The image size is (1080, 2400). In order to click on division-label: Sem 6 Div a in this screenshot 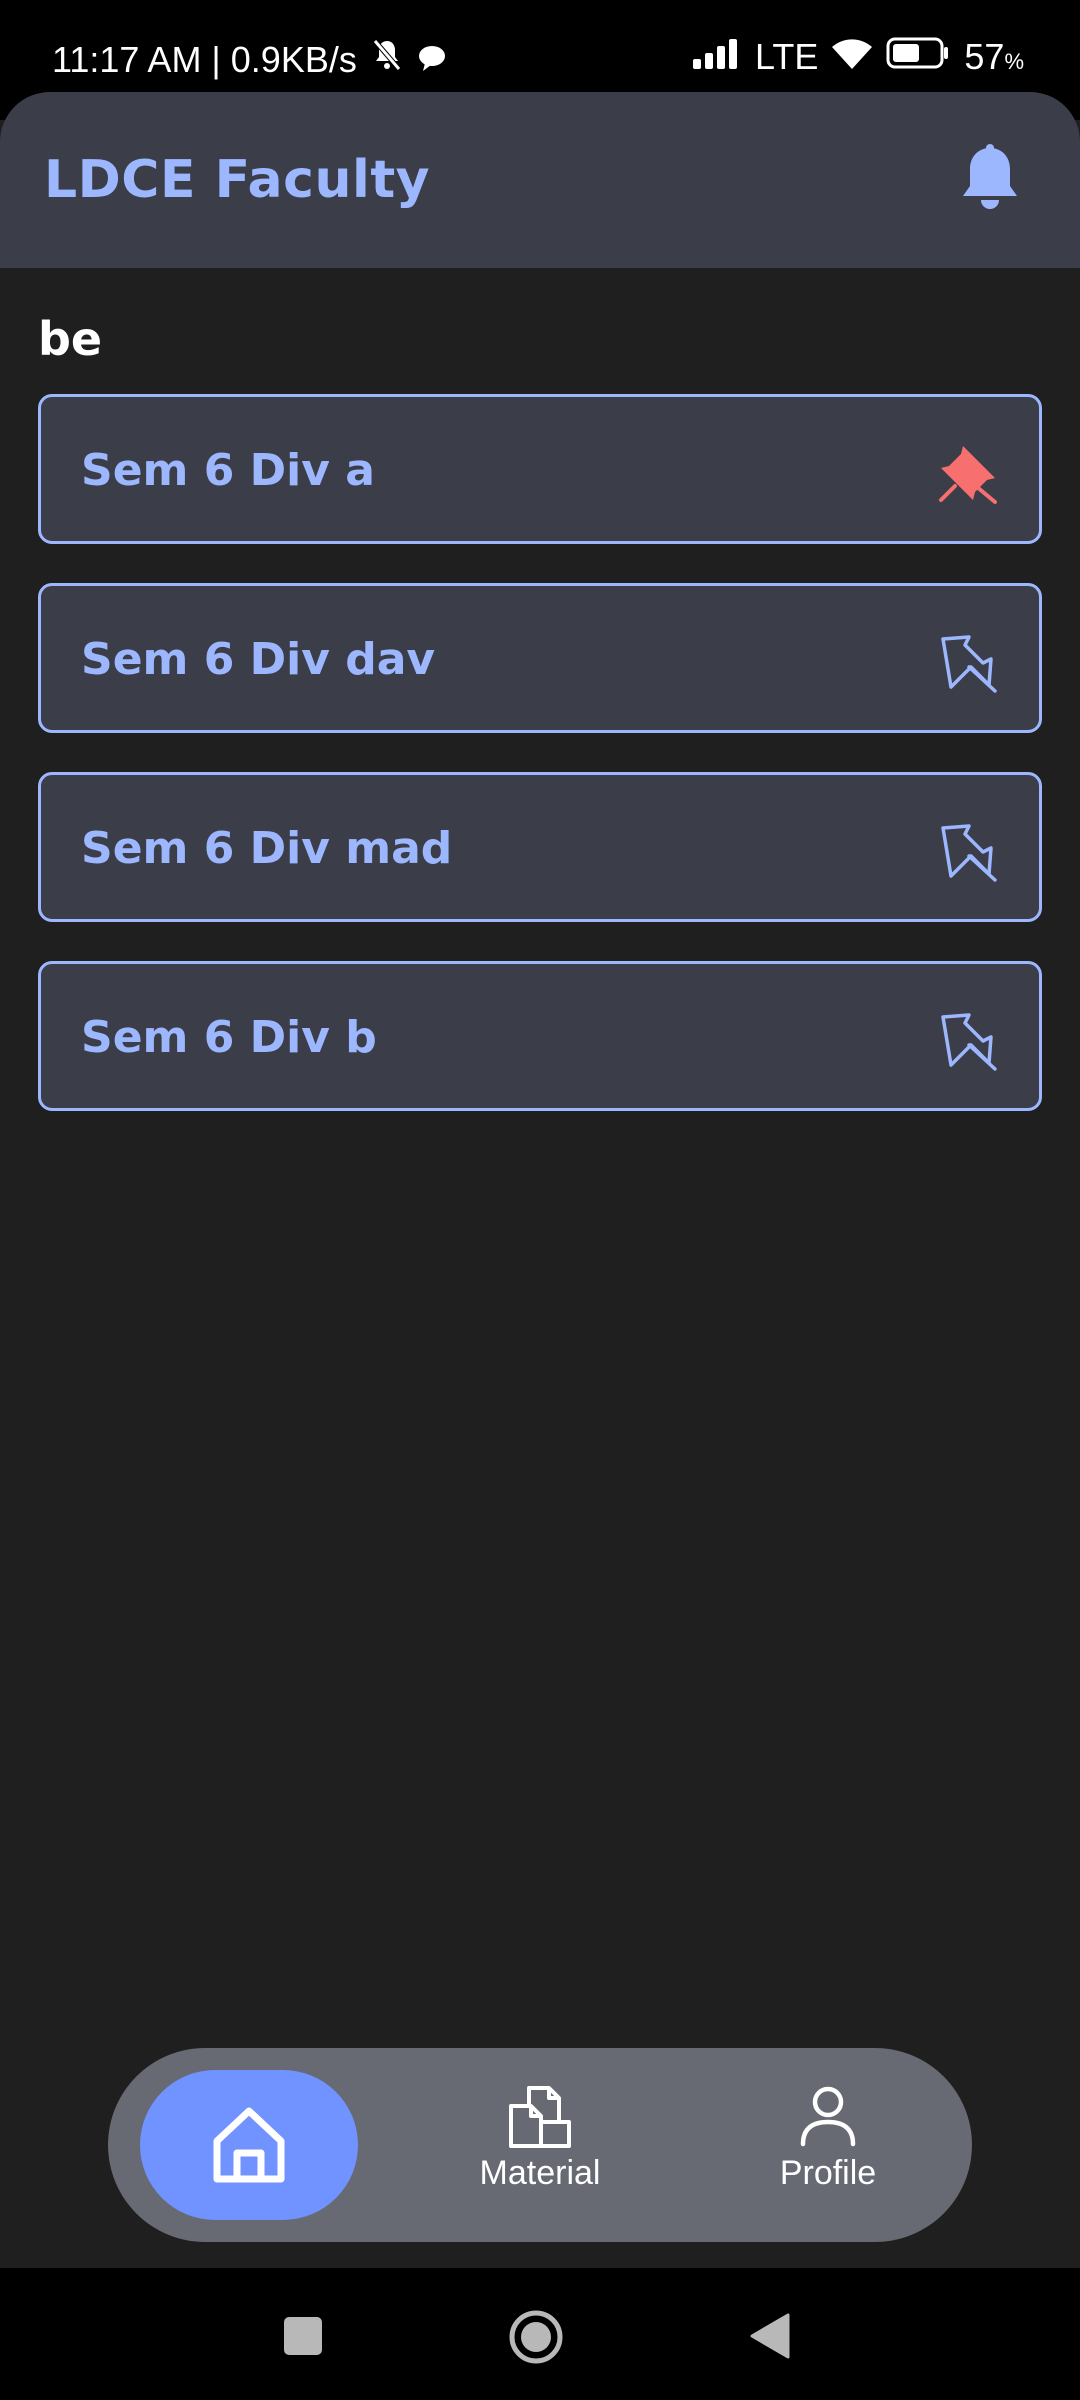, I will do `click(228, 470)`.